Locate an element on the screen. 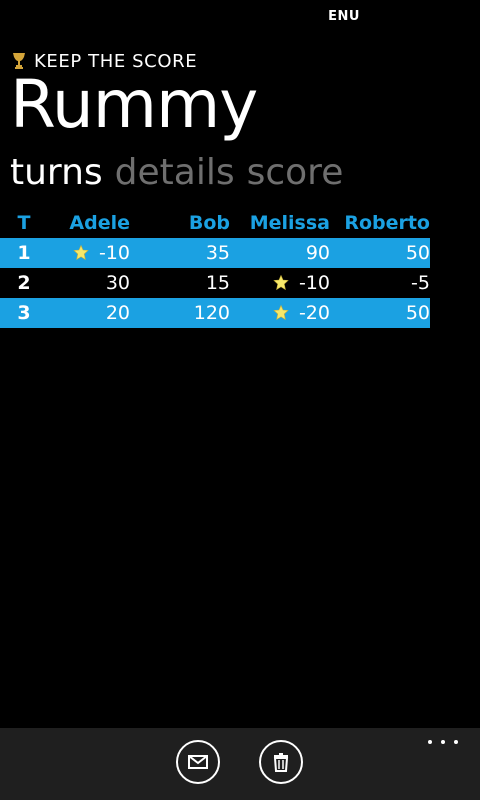 The width and height of the screenshot is (480, 800). score-value: 90 is located at coordinates (317, 253).